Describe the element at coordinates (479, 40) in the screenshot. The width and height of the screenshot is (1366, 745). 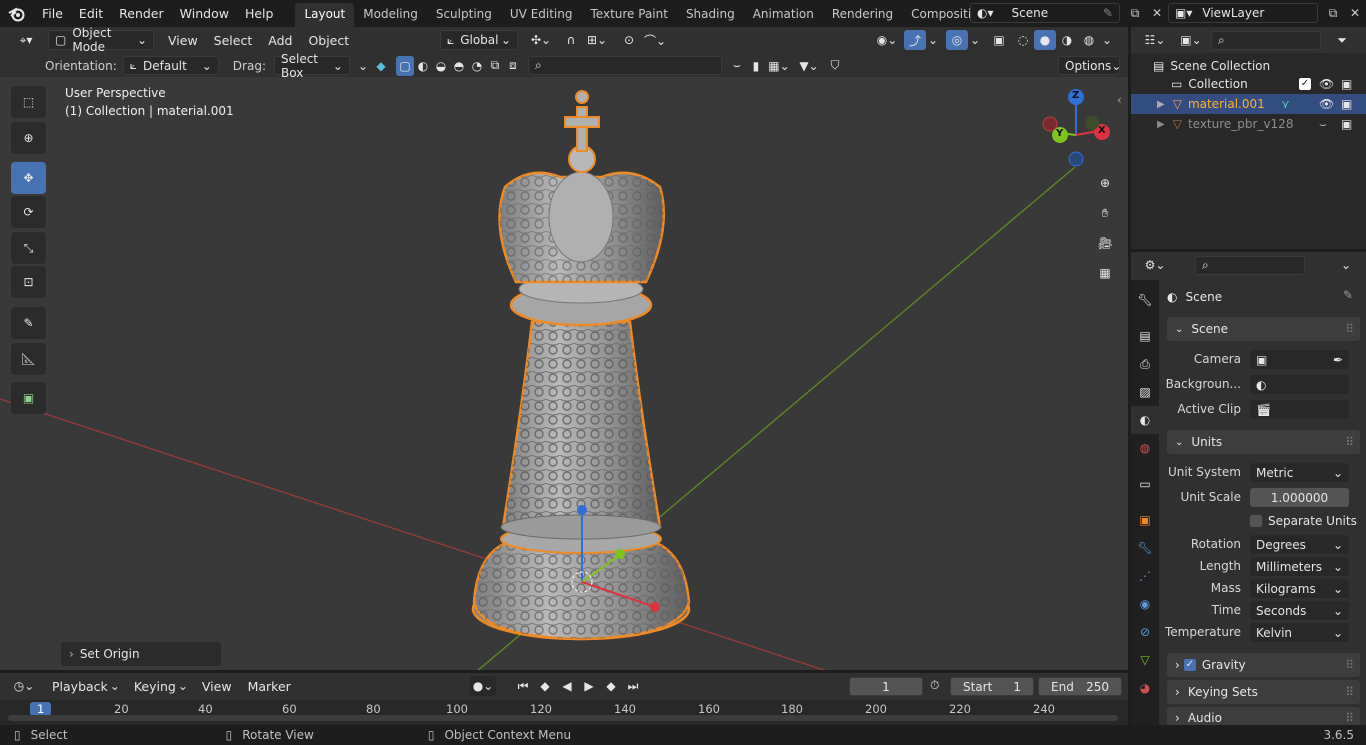
I see `transform-orientation-dropdown: ⟀ Global ⌄` at that location.